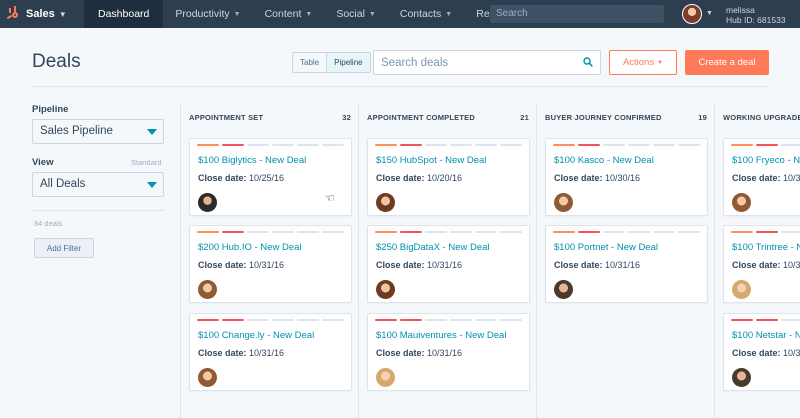 The width and height of the screenshot is (800, 418). Describe the element at coordinates (270, 117) in the screenshot. I see `column-header: APPOINTMENT SET 32` at that location.